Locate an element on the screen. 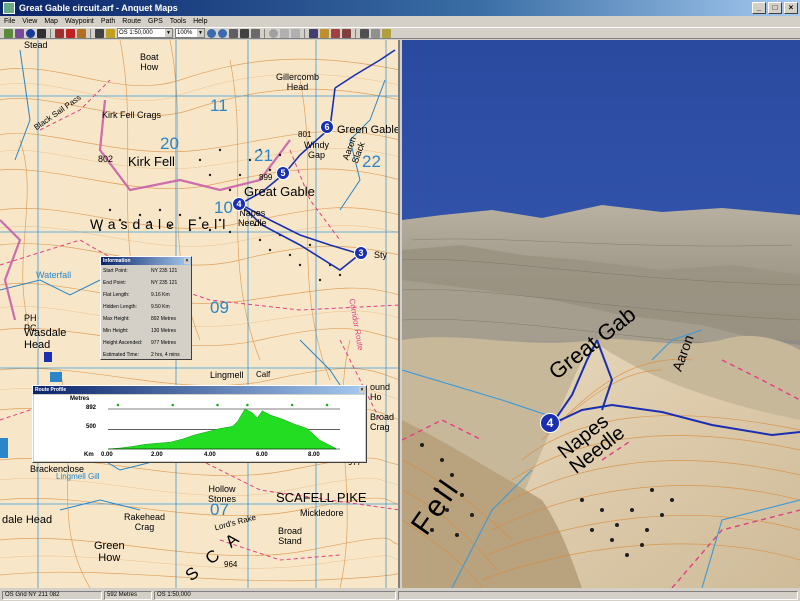 The image size is (800, 601). label-lingmell-gill: Lingmell Gill is located at coordinates (78, 476).